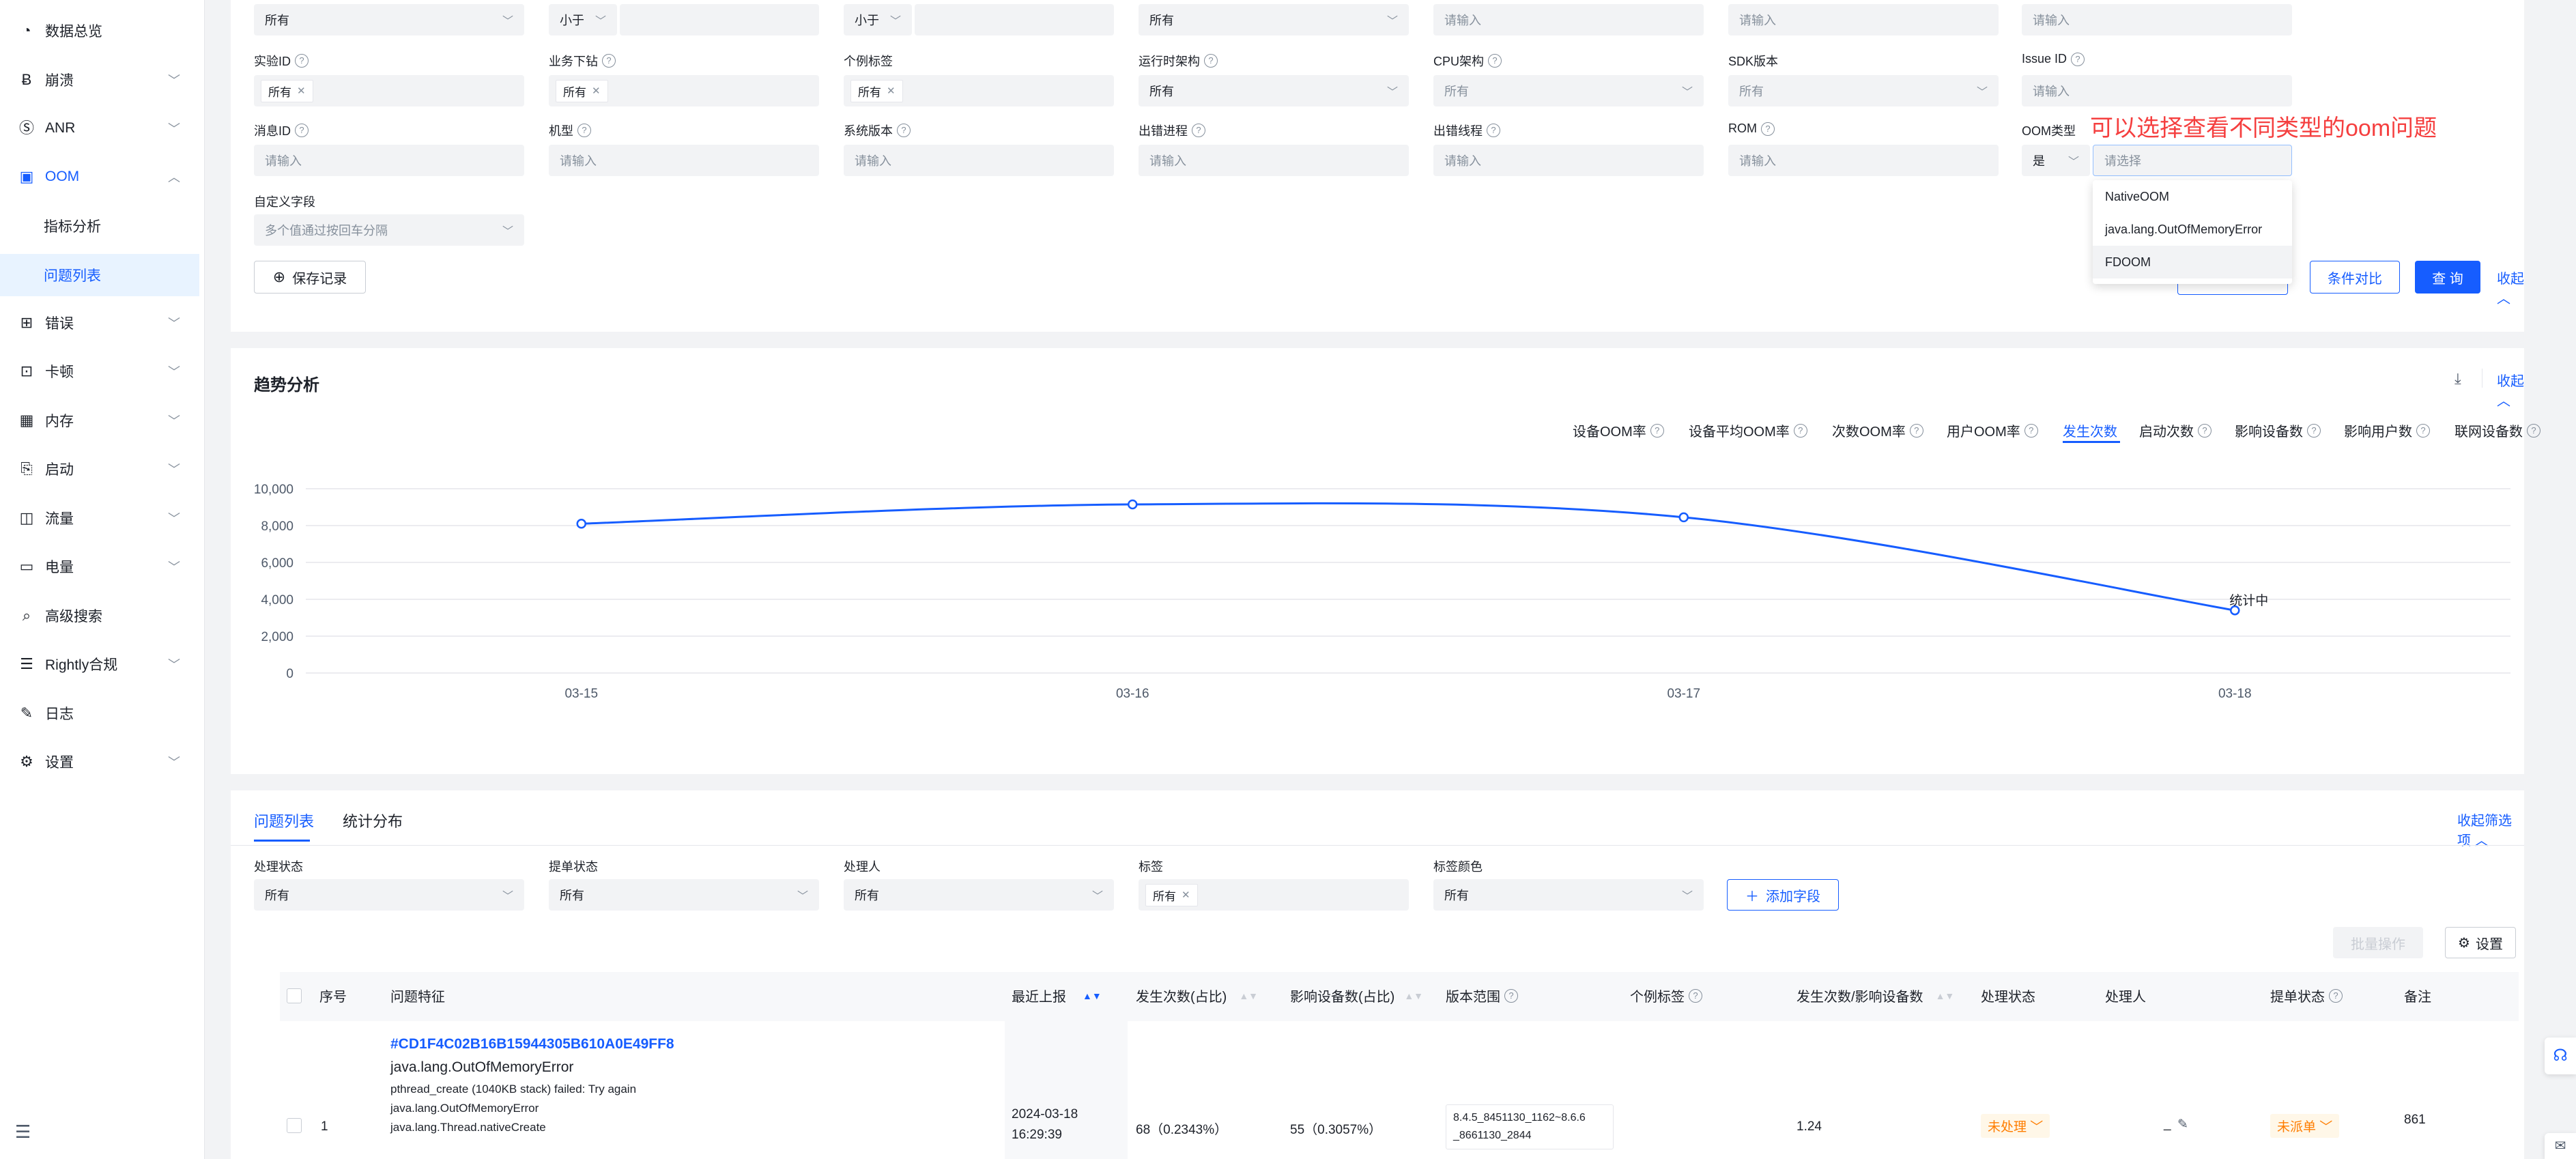  What do you see at coordinates (684, 90) in the screenshot?
I see `business-drill-select: 所有 ✕` at bounding box center [684, 90].